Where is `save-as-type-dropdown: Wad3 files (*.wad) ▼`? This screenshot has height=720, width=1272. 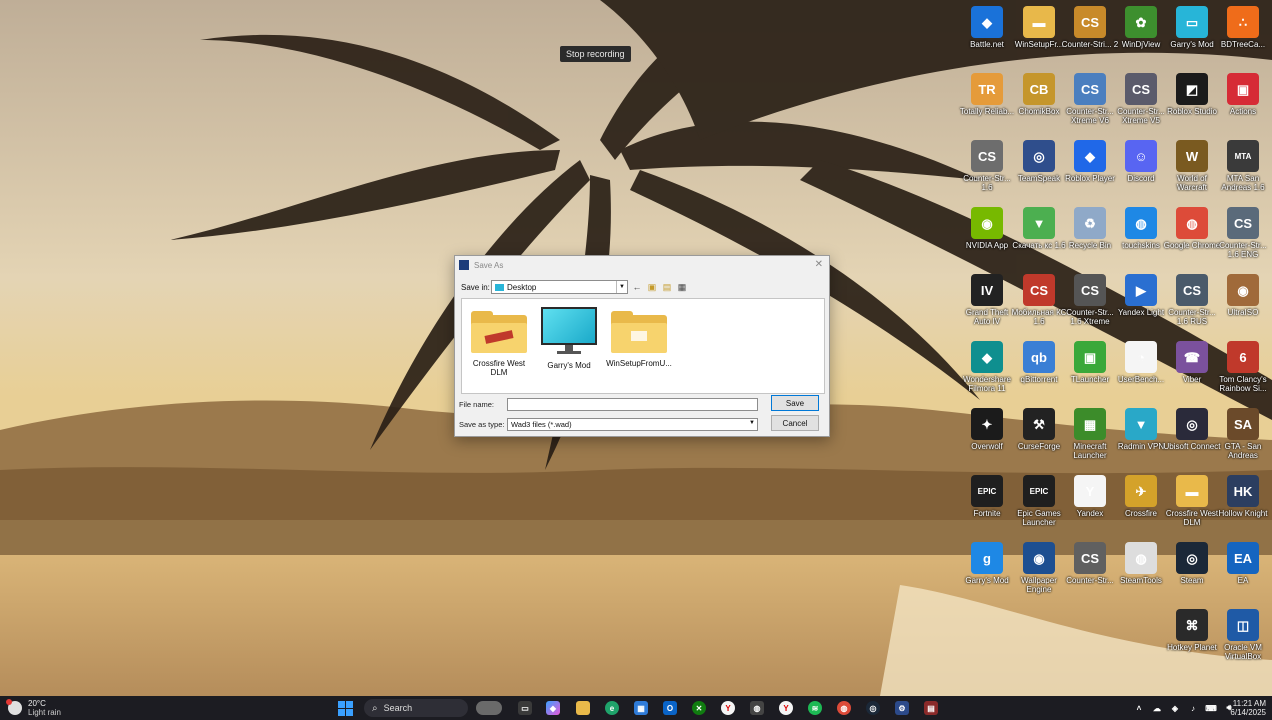
save-as-type-dropdown: Wad3 files (*.wad) ▼ is located at coordinates (632, 424).